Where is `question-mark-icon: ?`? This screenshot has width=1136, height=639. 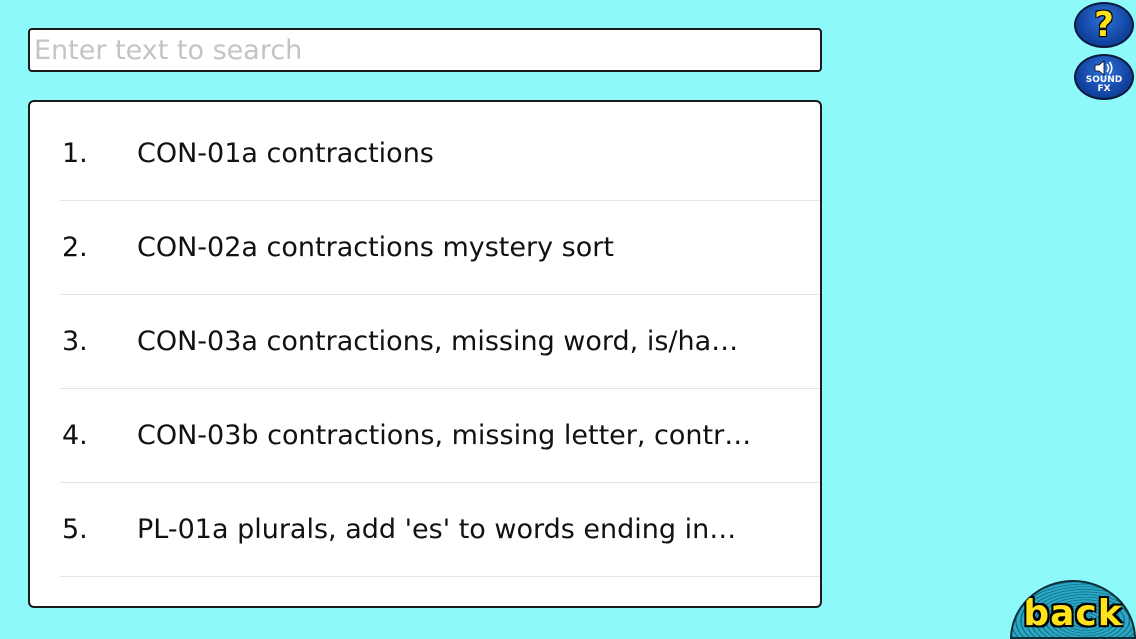 question-mark-icon: ? is located at coordinates (1104, 25).